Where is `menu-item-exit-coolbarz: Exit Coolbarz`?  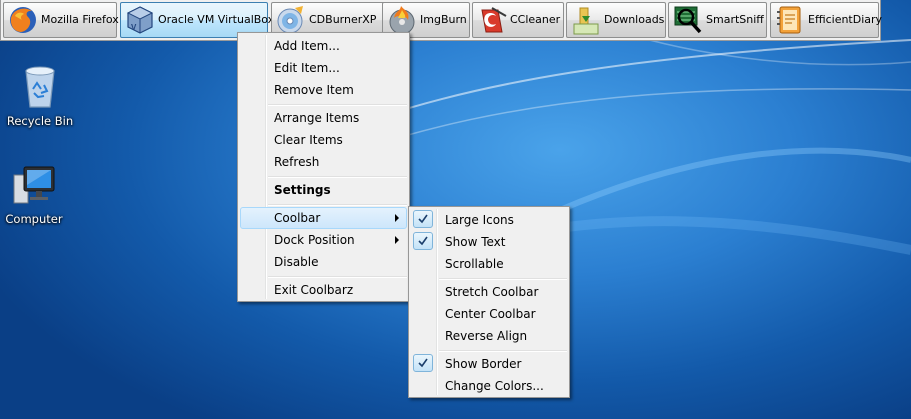
menu-item-exit-coolbarz: Exit Coolbarz is located at coordinates (323, 290).